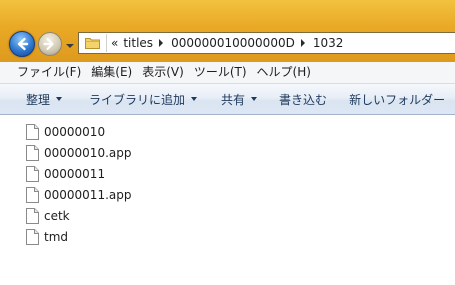  What do you see at coordinates (49, 72) in the screenshot?
I see `menu-file: ファイル(F)` at bounding box center [49, 72].